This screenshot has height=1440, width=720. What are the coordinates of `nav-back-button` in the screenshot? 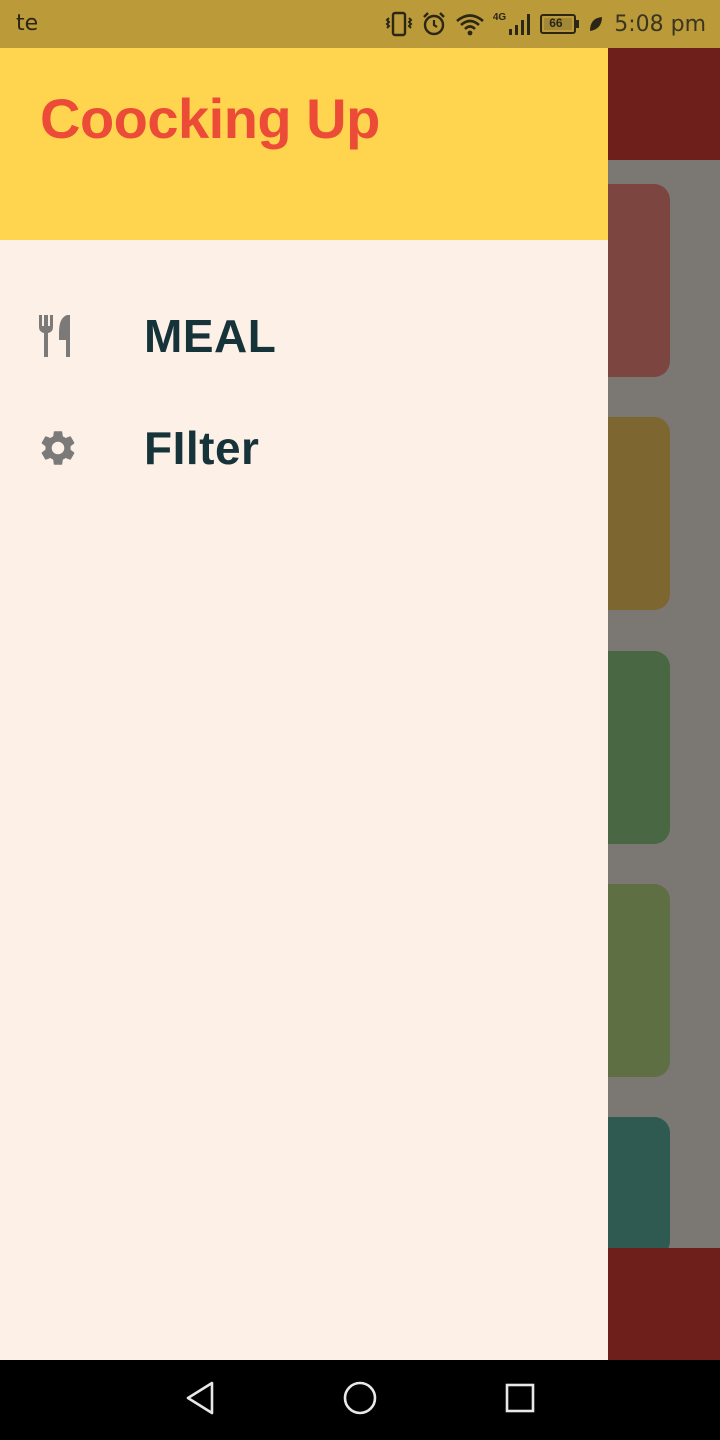 It's located at (200, 1400).